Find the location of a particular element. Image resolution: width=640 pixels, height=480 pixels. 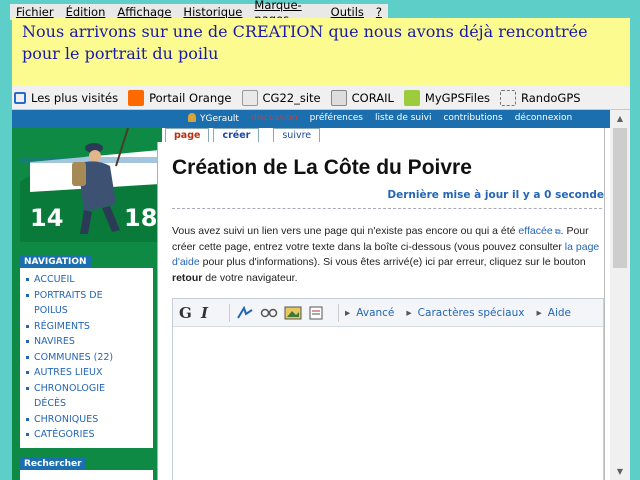

signature-icon is located at coordinates (245, 312).